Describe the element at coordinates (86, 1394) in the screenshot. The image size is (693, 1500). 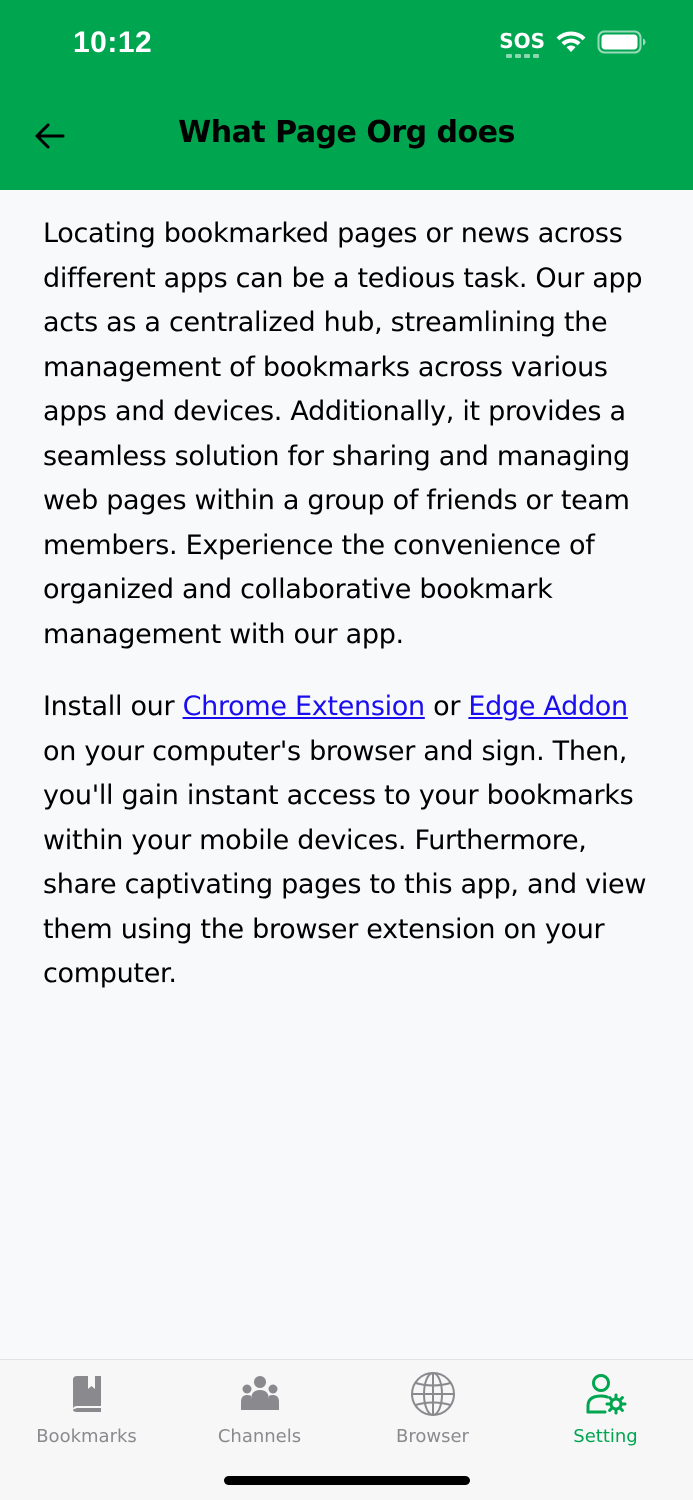
I see `book-icon` at that location.